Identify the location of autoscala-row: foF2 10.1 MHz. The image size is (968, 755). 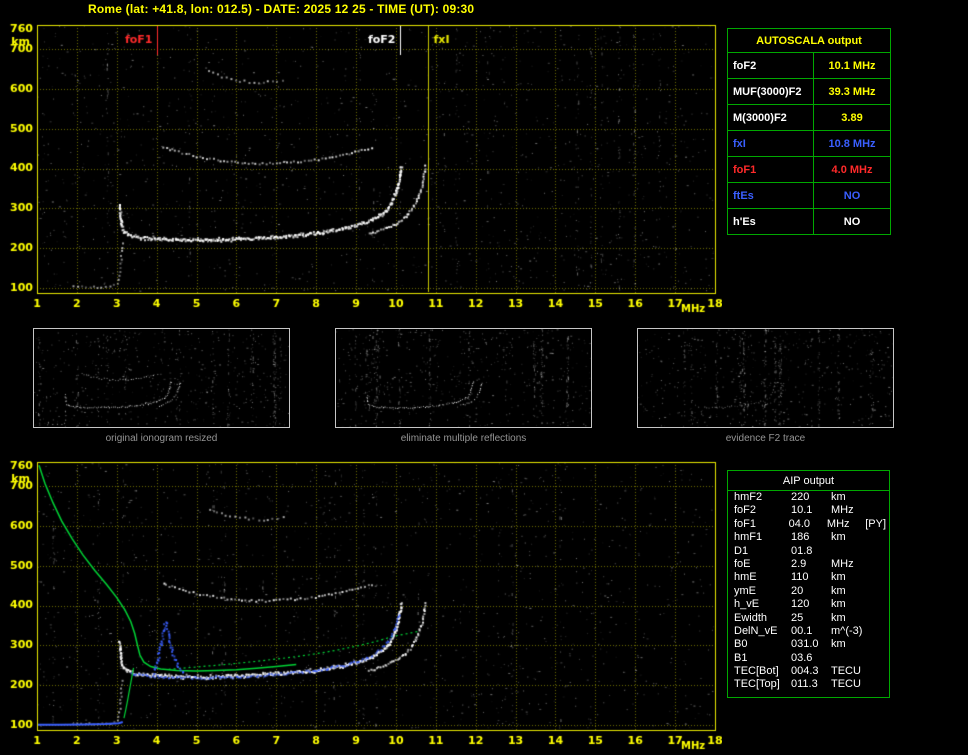
(809, 65).